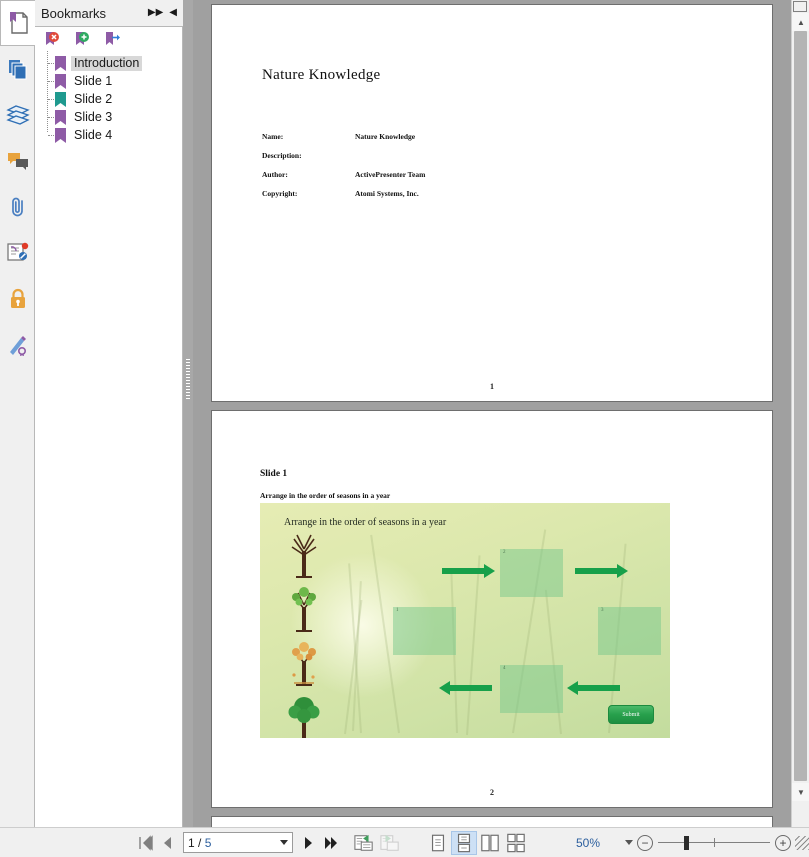 The height and width of the screenshot is (857, 809). Describe the element at coordinates (275, 174) in the screenshot. I see `metadata-key: Author:` at that location.